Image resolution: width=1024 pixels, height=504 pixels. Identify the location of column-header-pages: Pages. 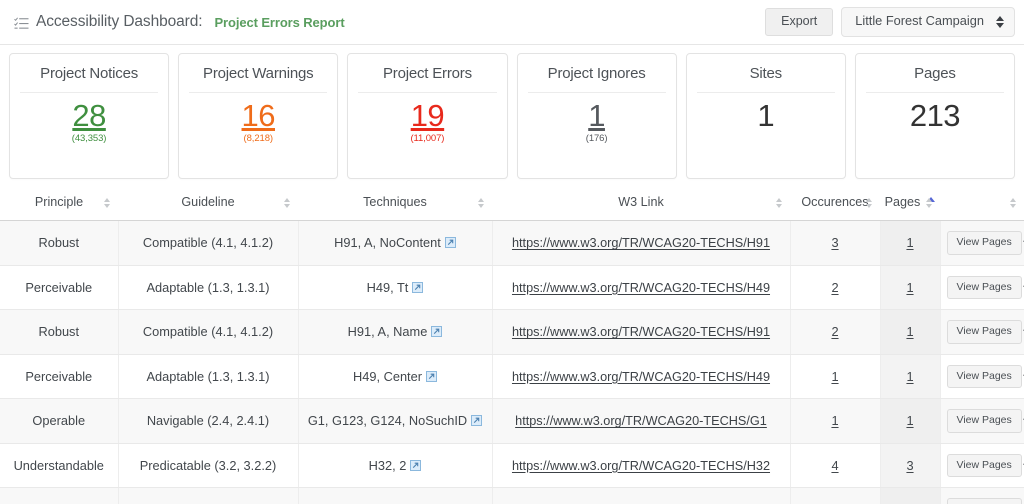
(910, 203).